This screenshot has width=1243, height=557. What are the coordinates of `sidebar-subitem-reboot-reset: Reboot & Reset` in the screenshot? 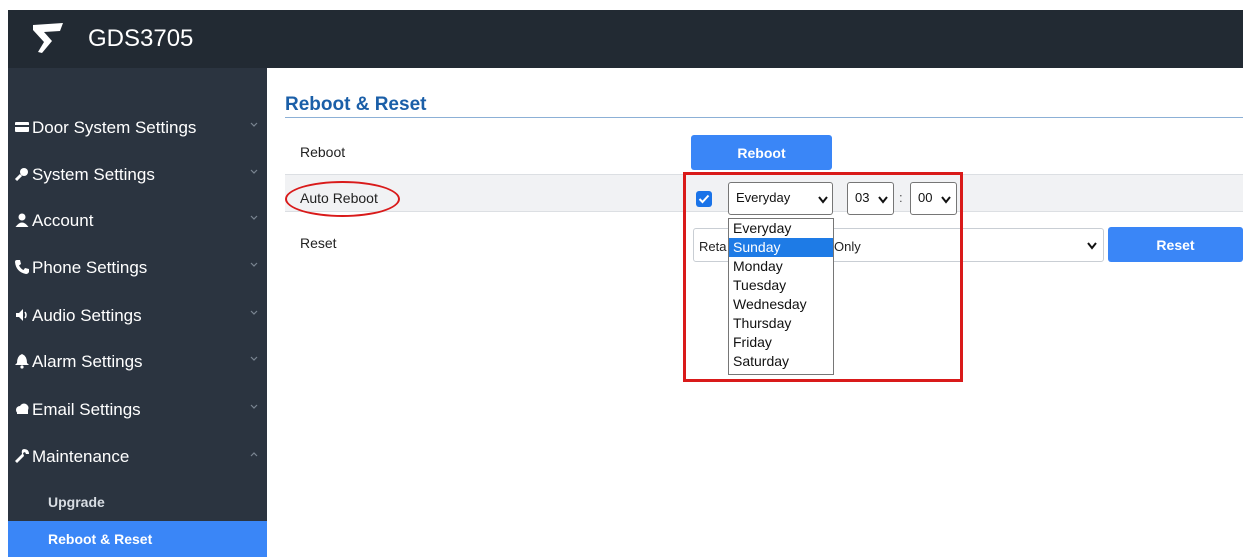 It's located at (137, 539).